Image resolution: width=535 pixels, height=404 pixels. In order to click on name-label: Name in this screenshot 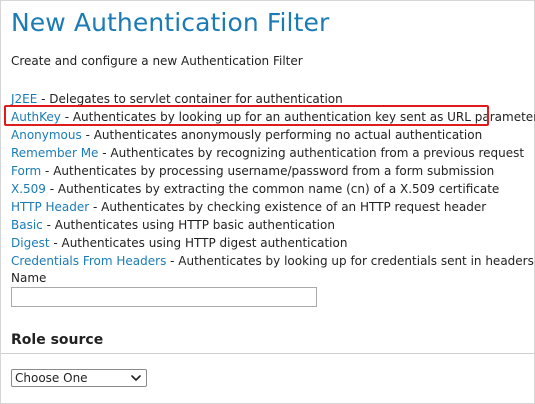, I will do `click(29, 278)`.